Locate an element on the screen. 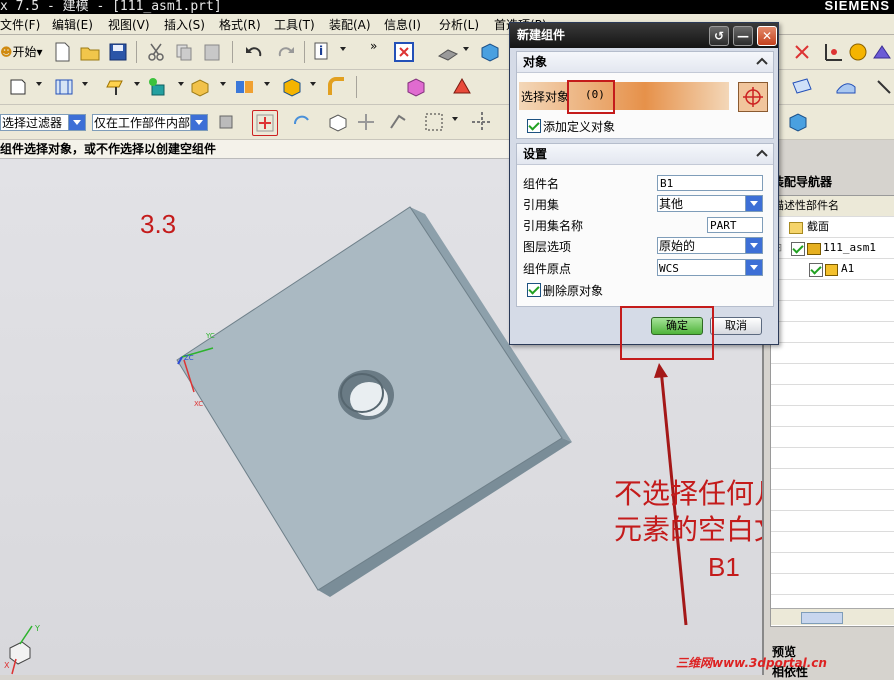  menu-edit: 编辑(E) is located at coordinates (72, 24).